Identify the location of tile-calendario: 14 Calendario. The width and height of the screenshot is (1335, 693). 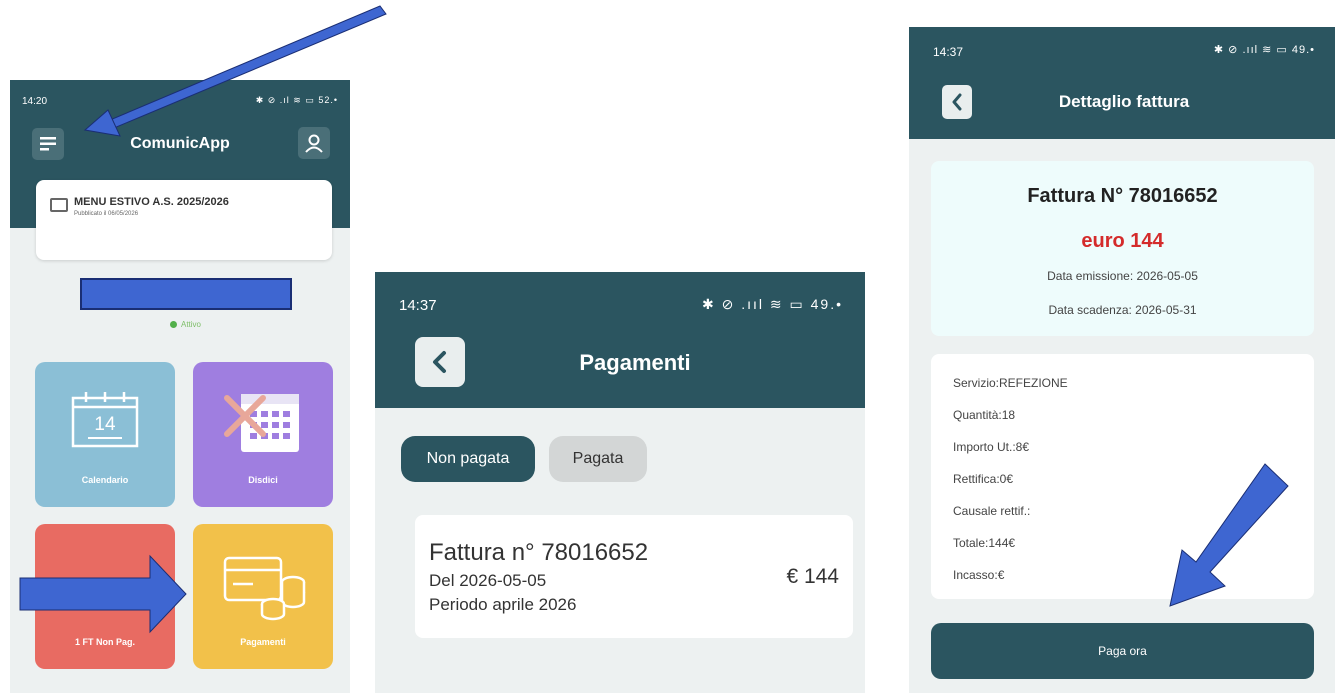
(105, 434).